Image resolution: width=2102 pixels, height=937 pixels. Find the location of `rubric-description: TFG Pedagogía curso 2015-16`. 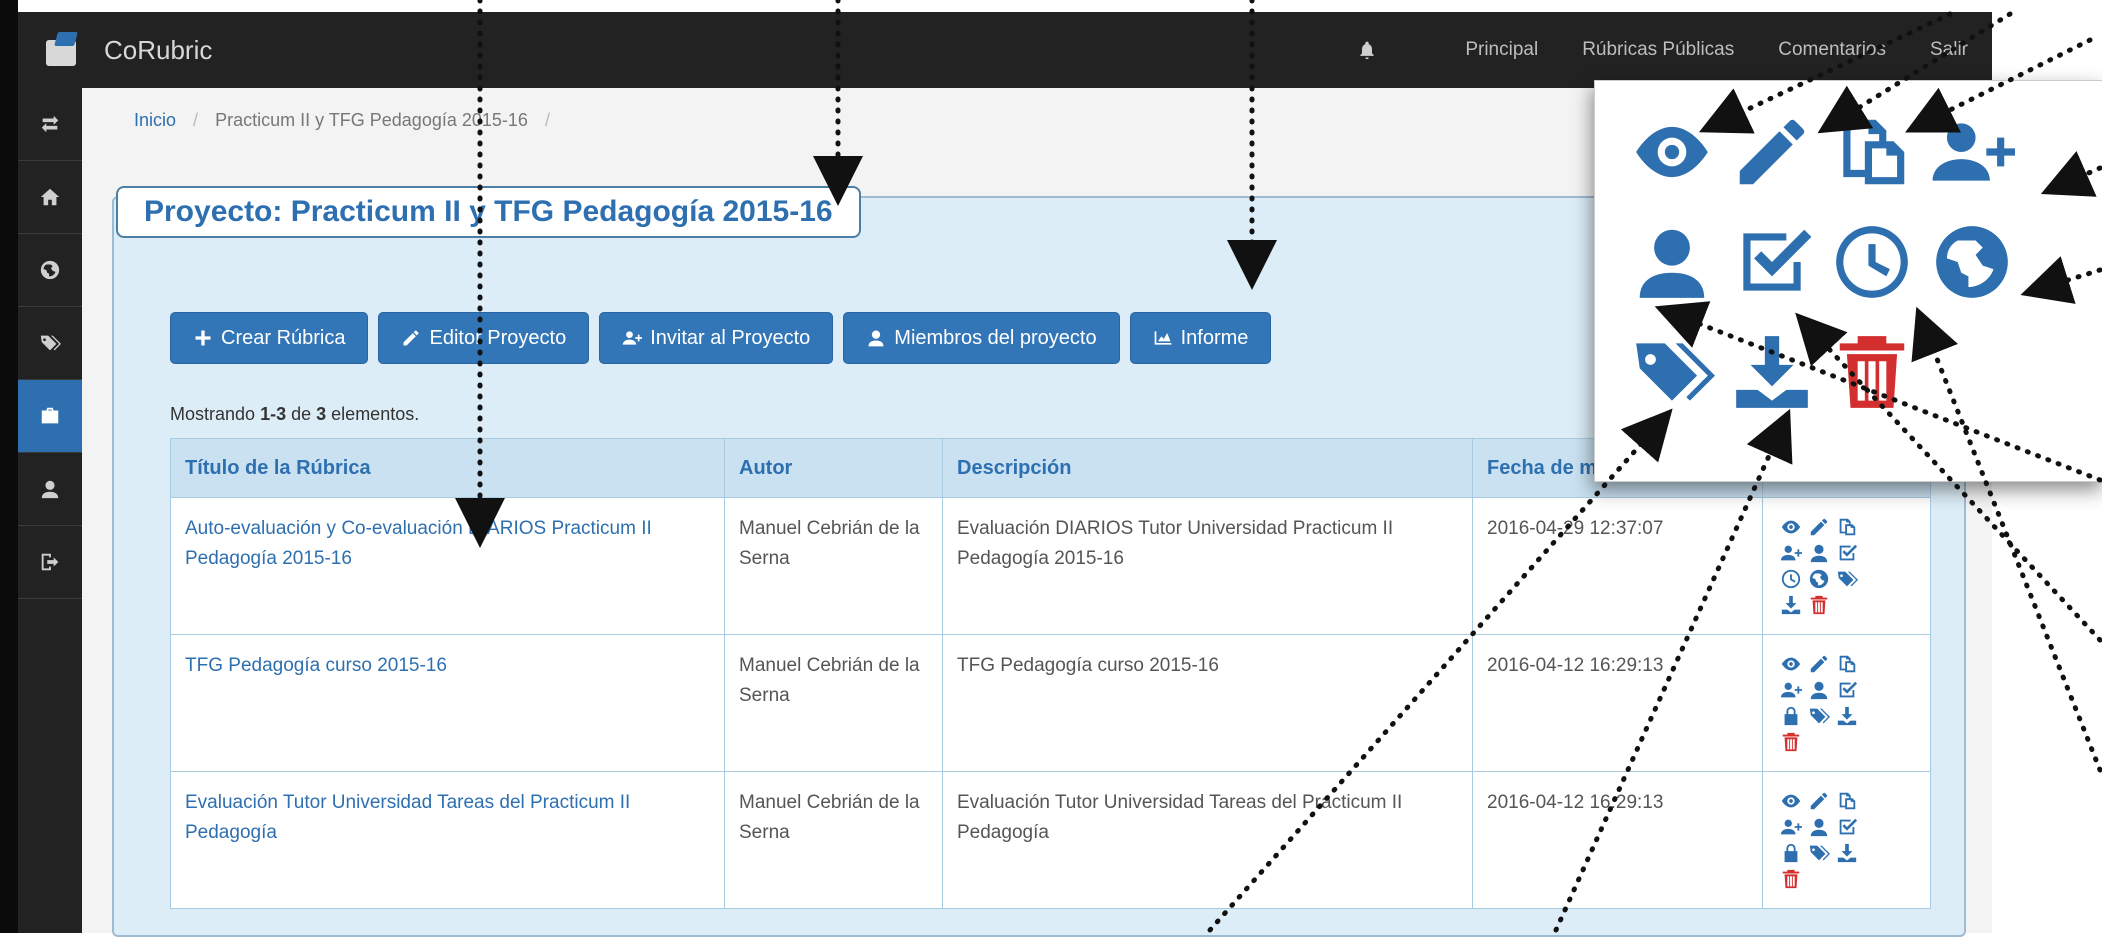

rubric-description: TFG Pedagogía curso 2015-16 is located at coordinates (1207, 703).